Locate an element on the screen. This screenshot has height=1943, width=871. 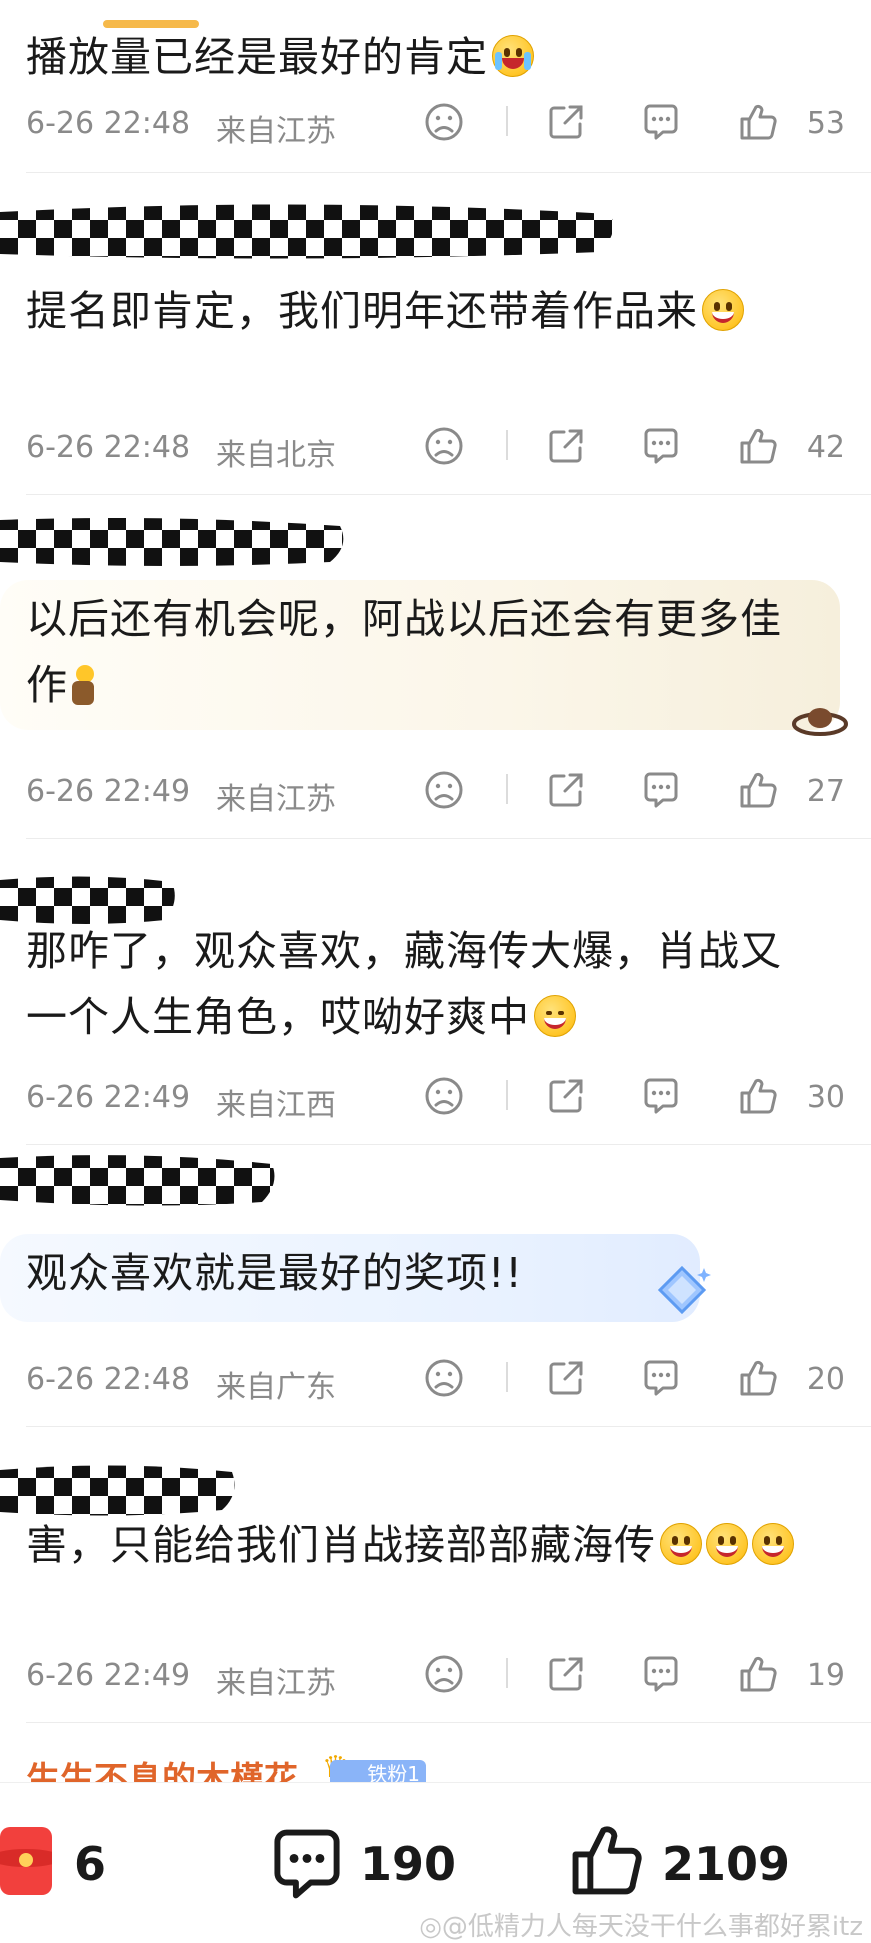
comment-location: 来自广东 is located at coordinates (276, 1387).